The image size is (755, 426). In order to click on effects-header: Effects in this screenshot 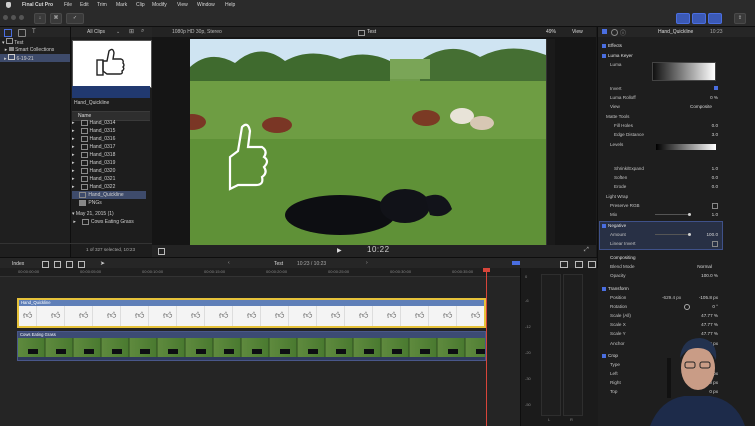, I will do `click(661, 45)`.